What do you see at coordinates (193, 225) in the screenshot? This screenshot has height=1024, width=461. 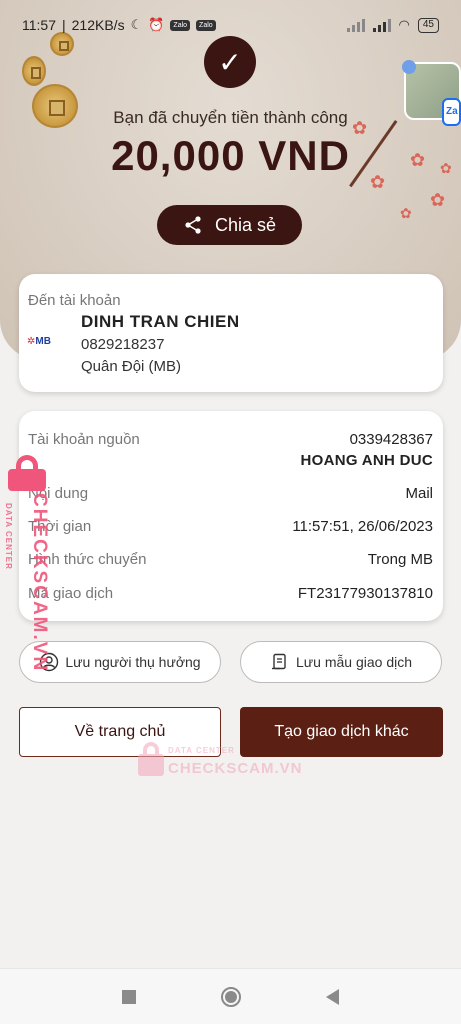 I see `share-icon` at bounding box center [193, 225].